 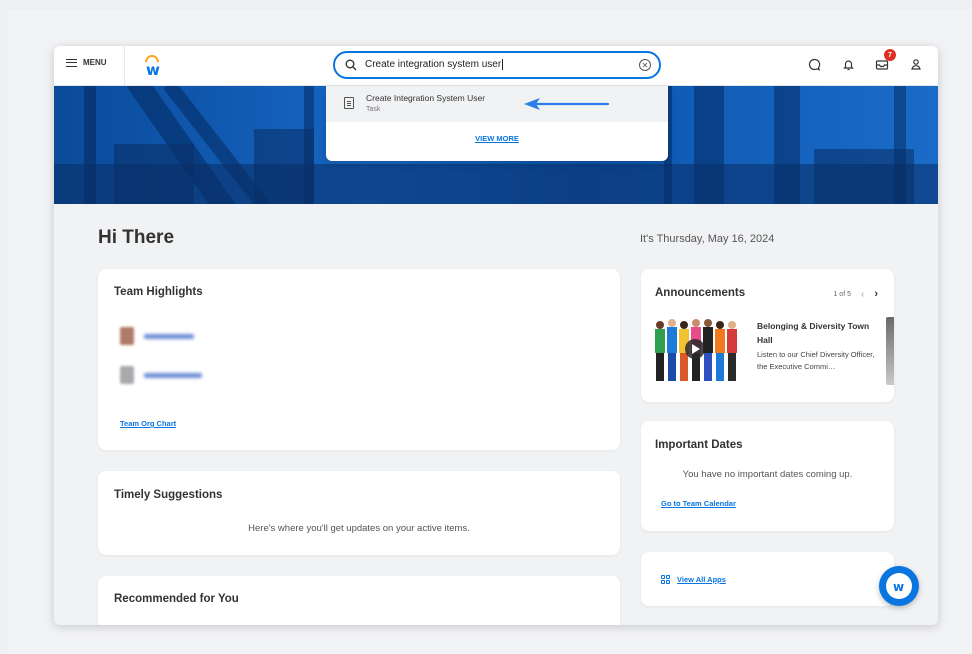 What do you see at coordinates (855, 294) in the screenshot?
I see `announcements-pager: 1 of 5 ‹ ›` at bounding box center [855, 294].